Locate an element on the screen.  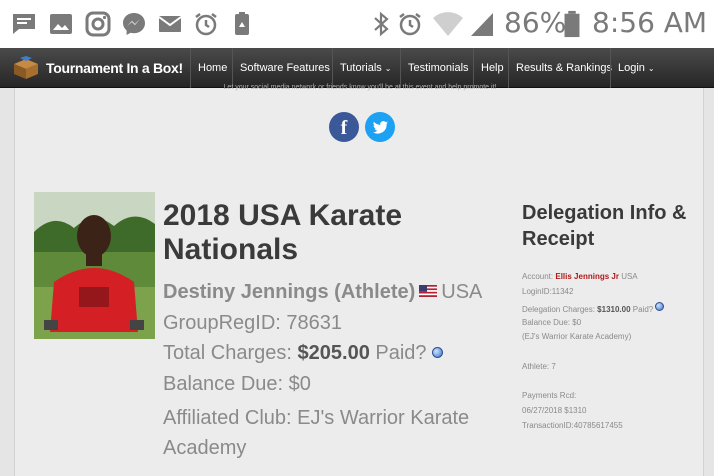
twitter-icon is located at coordinates (380, 127).